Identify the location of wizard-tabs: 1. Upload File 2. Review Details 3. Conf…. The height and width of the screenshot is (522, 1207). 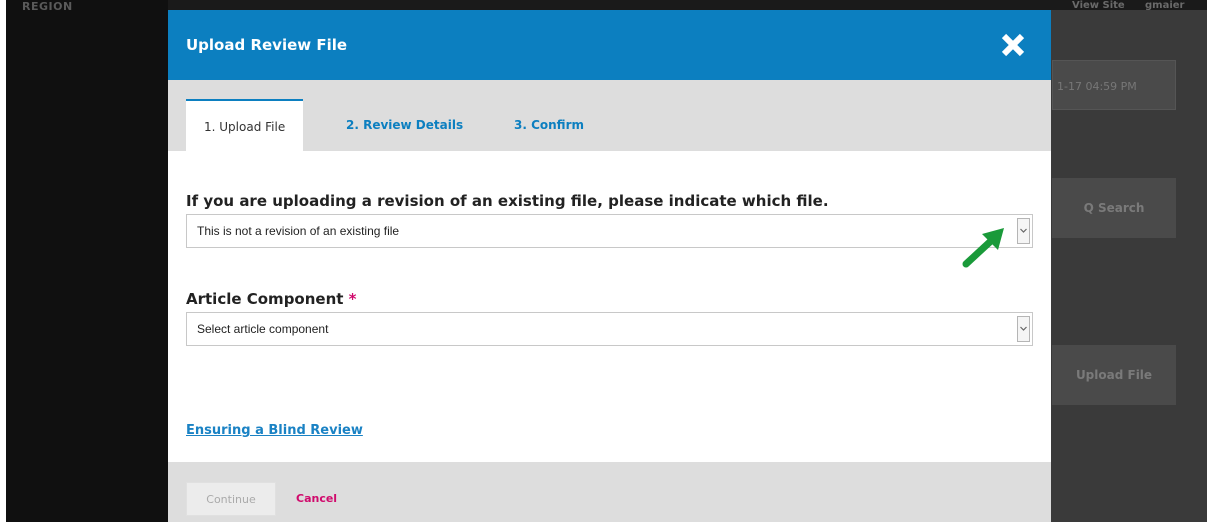
(609, 115).